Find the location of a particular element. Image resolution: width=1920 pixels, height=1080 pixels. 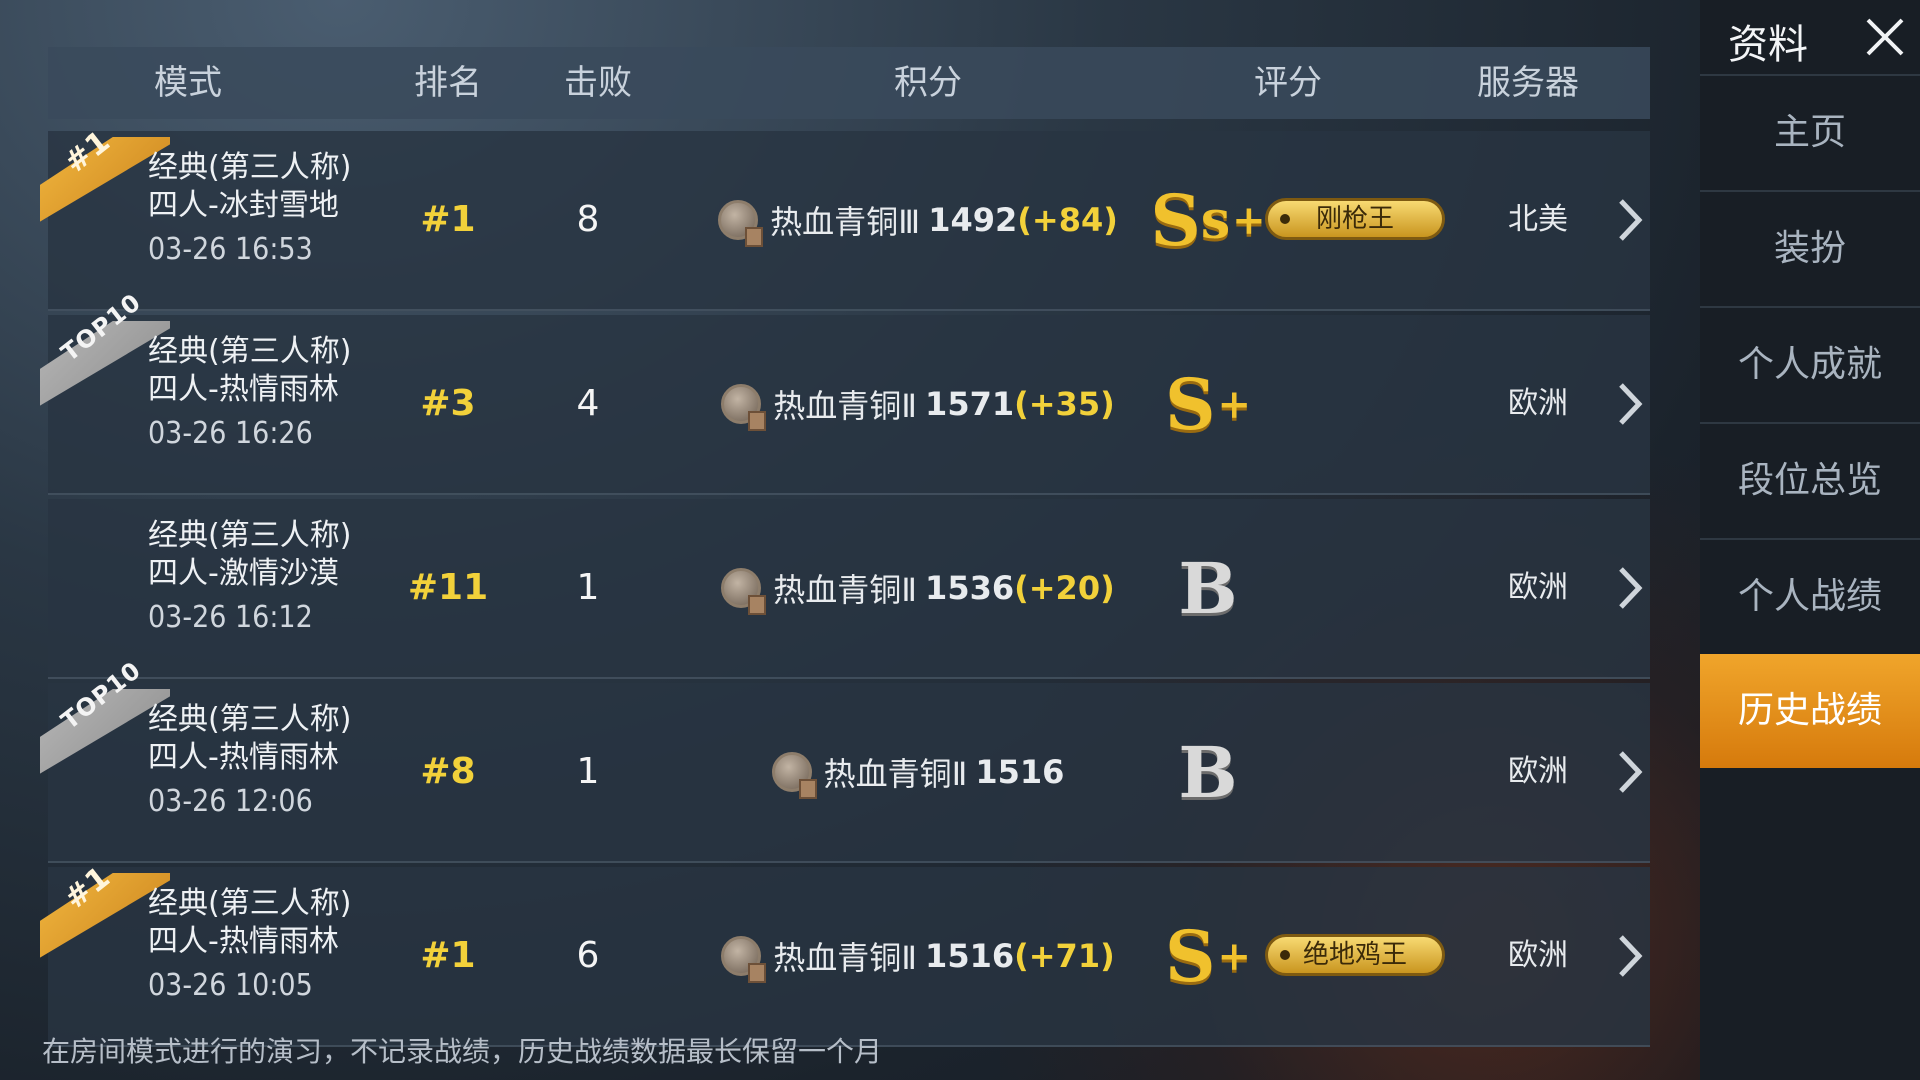

server-cell: 北美 is located at coordinates (1538, 219).